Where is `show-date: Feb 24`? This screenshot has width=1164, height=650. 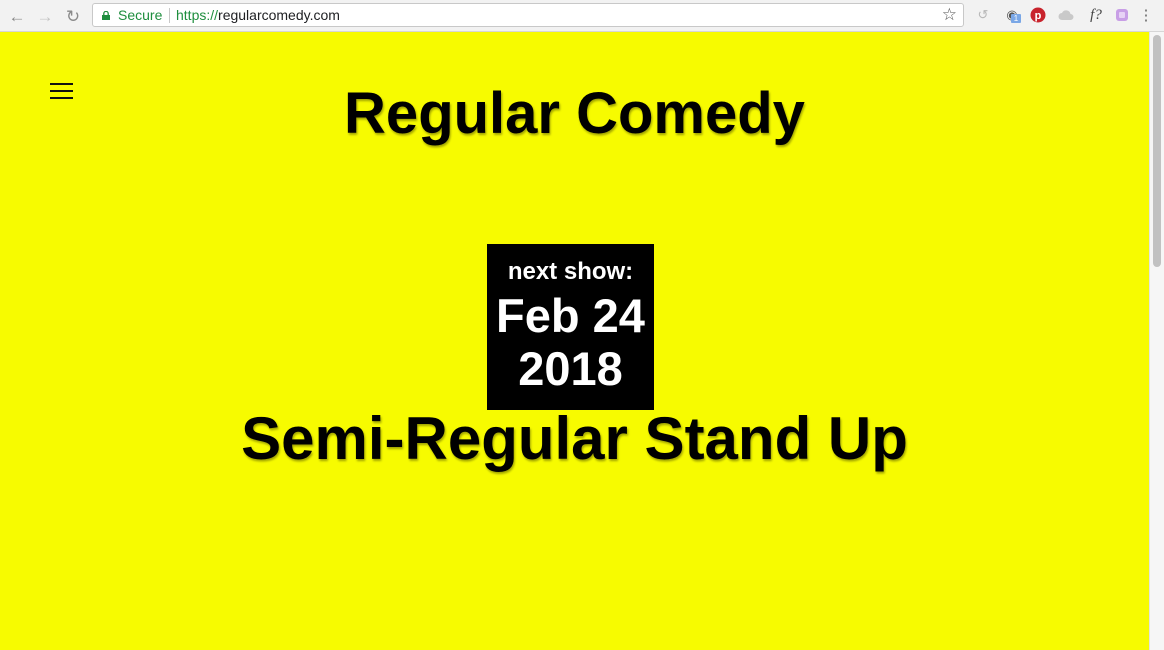 show-date: Feb 24 is located at coordinates (570, 315).